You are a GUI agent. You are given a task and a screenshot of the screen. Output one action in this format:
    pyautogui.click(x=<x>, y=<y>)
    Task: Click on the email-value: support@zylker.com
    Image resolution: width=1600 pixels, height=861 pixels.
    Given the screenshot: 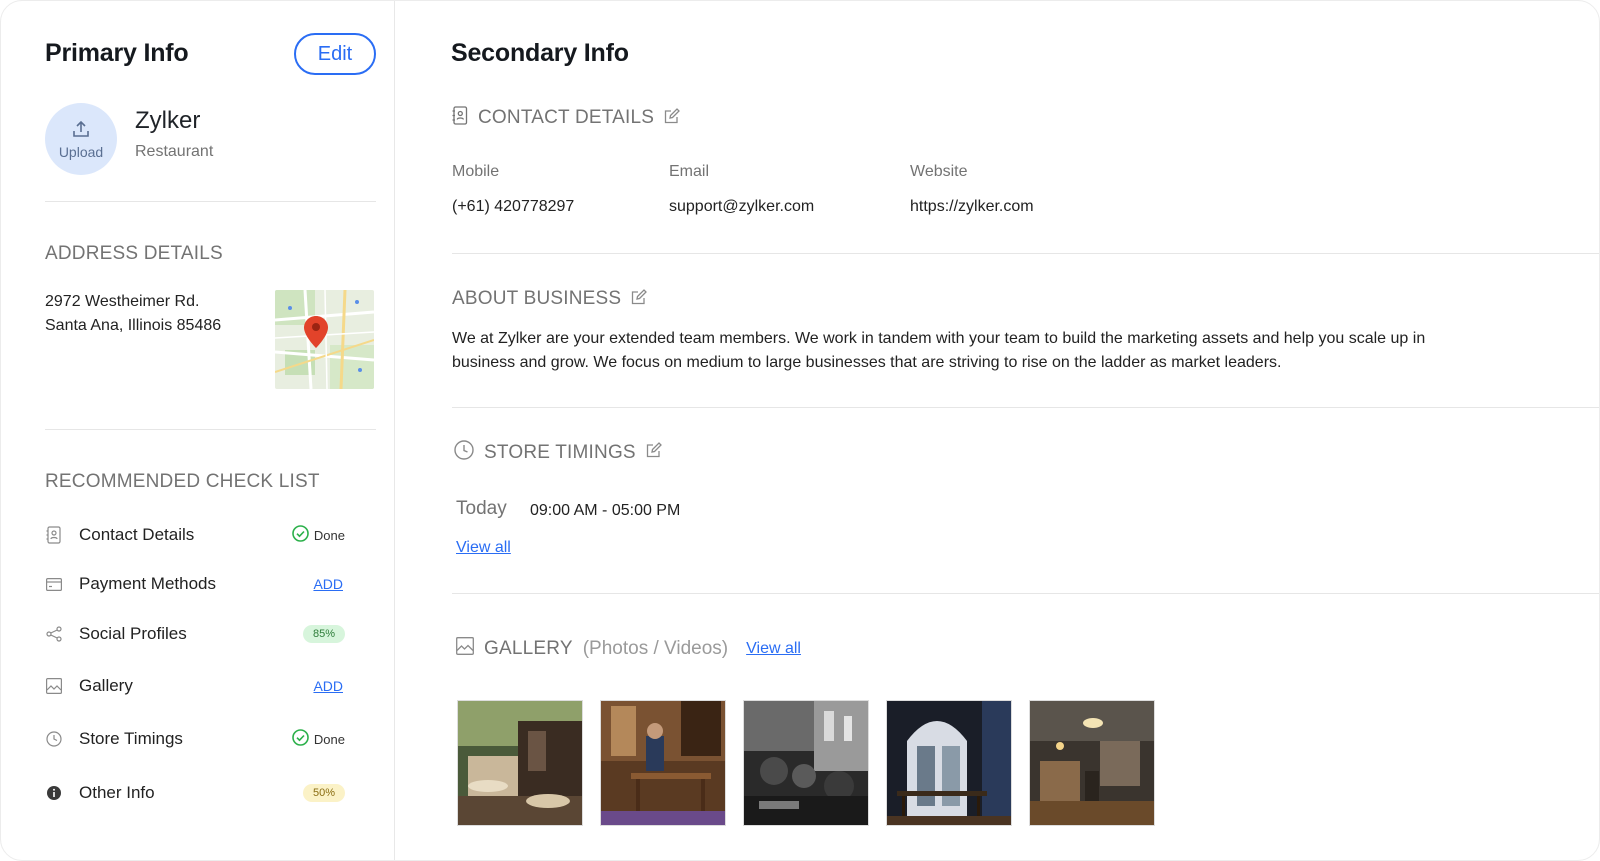 What is the action you would take?
    pyautogui.click(x=742, y=206)
    